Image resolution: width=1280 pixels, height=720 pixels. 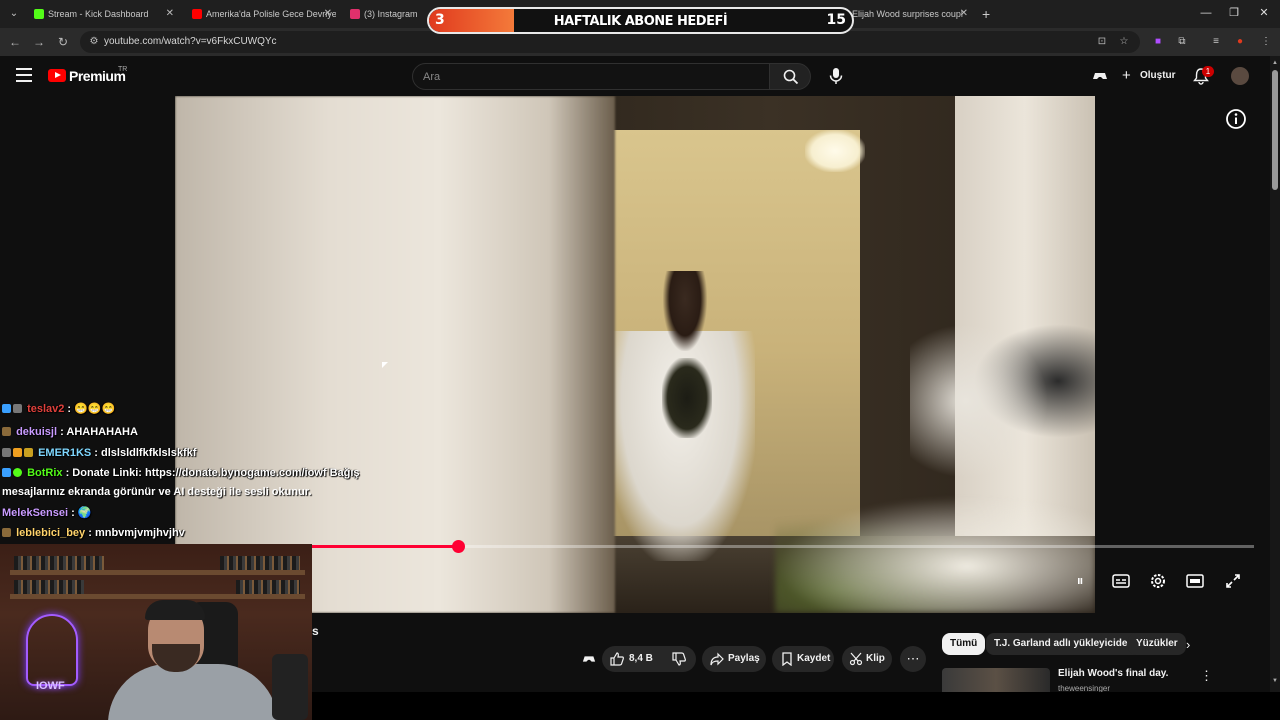 I want to click on shelf, so click(x=157, y=596).